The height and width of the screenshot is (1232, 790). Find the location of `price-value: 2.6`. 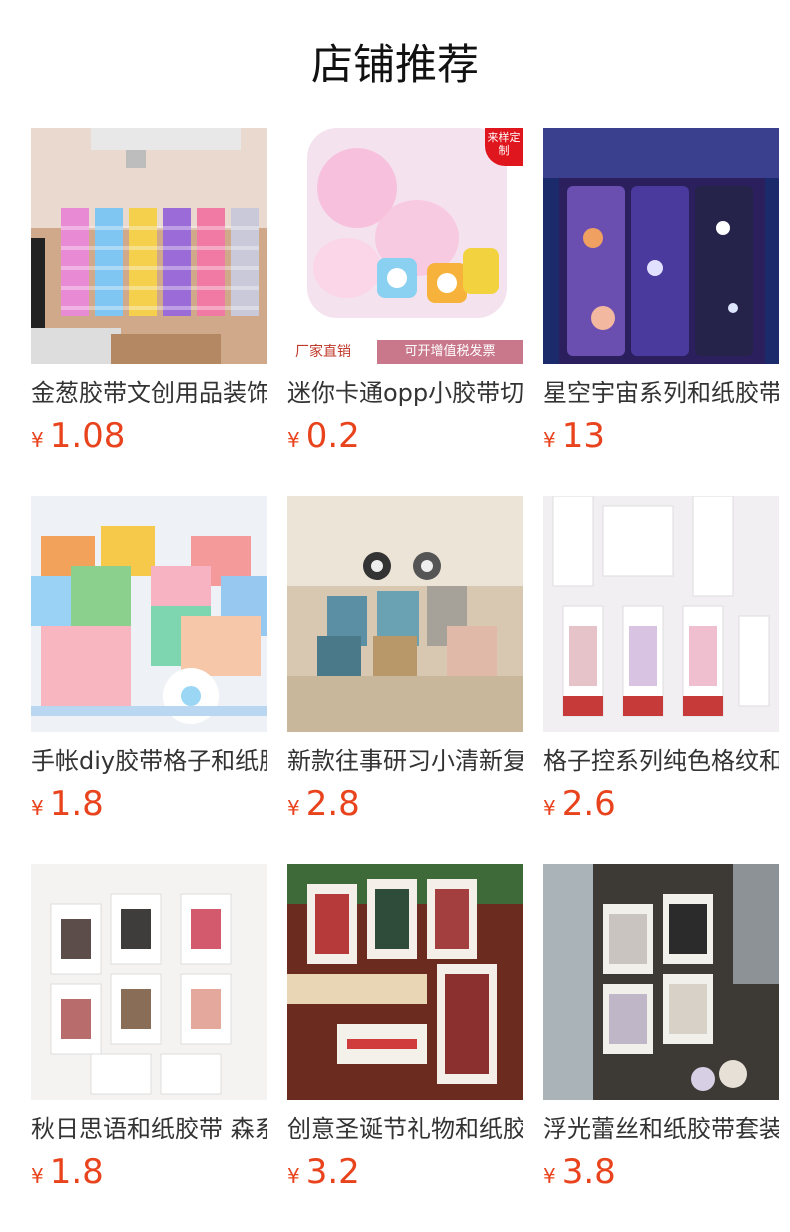

price-value: 2.6 is located at coordinates (588, 804).